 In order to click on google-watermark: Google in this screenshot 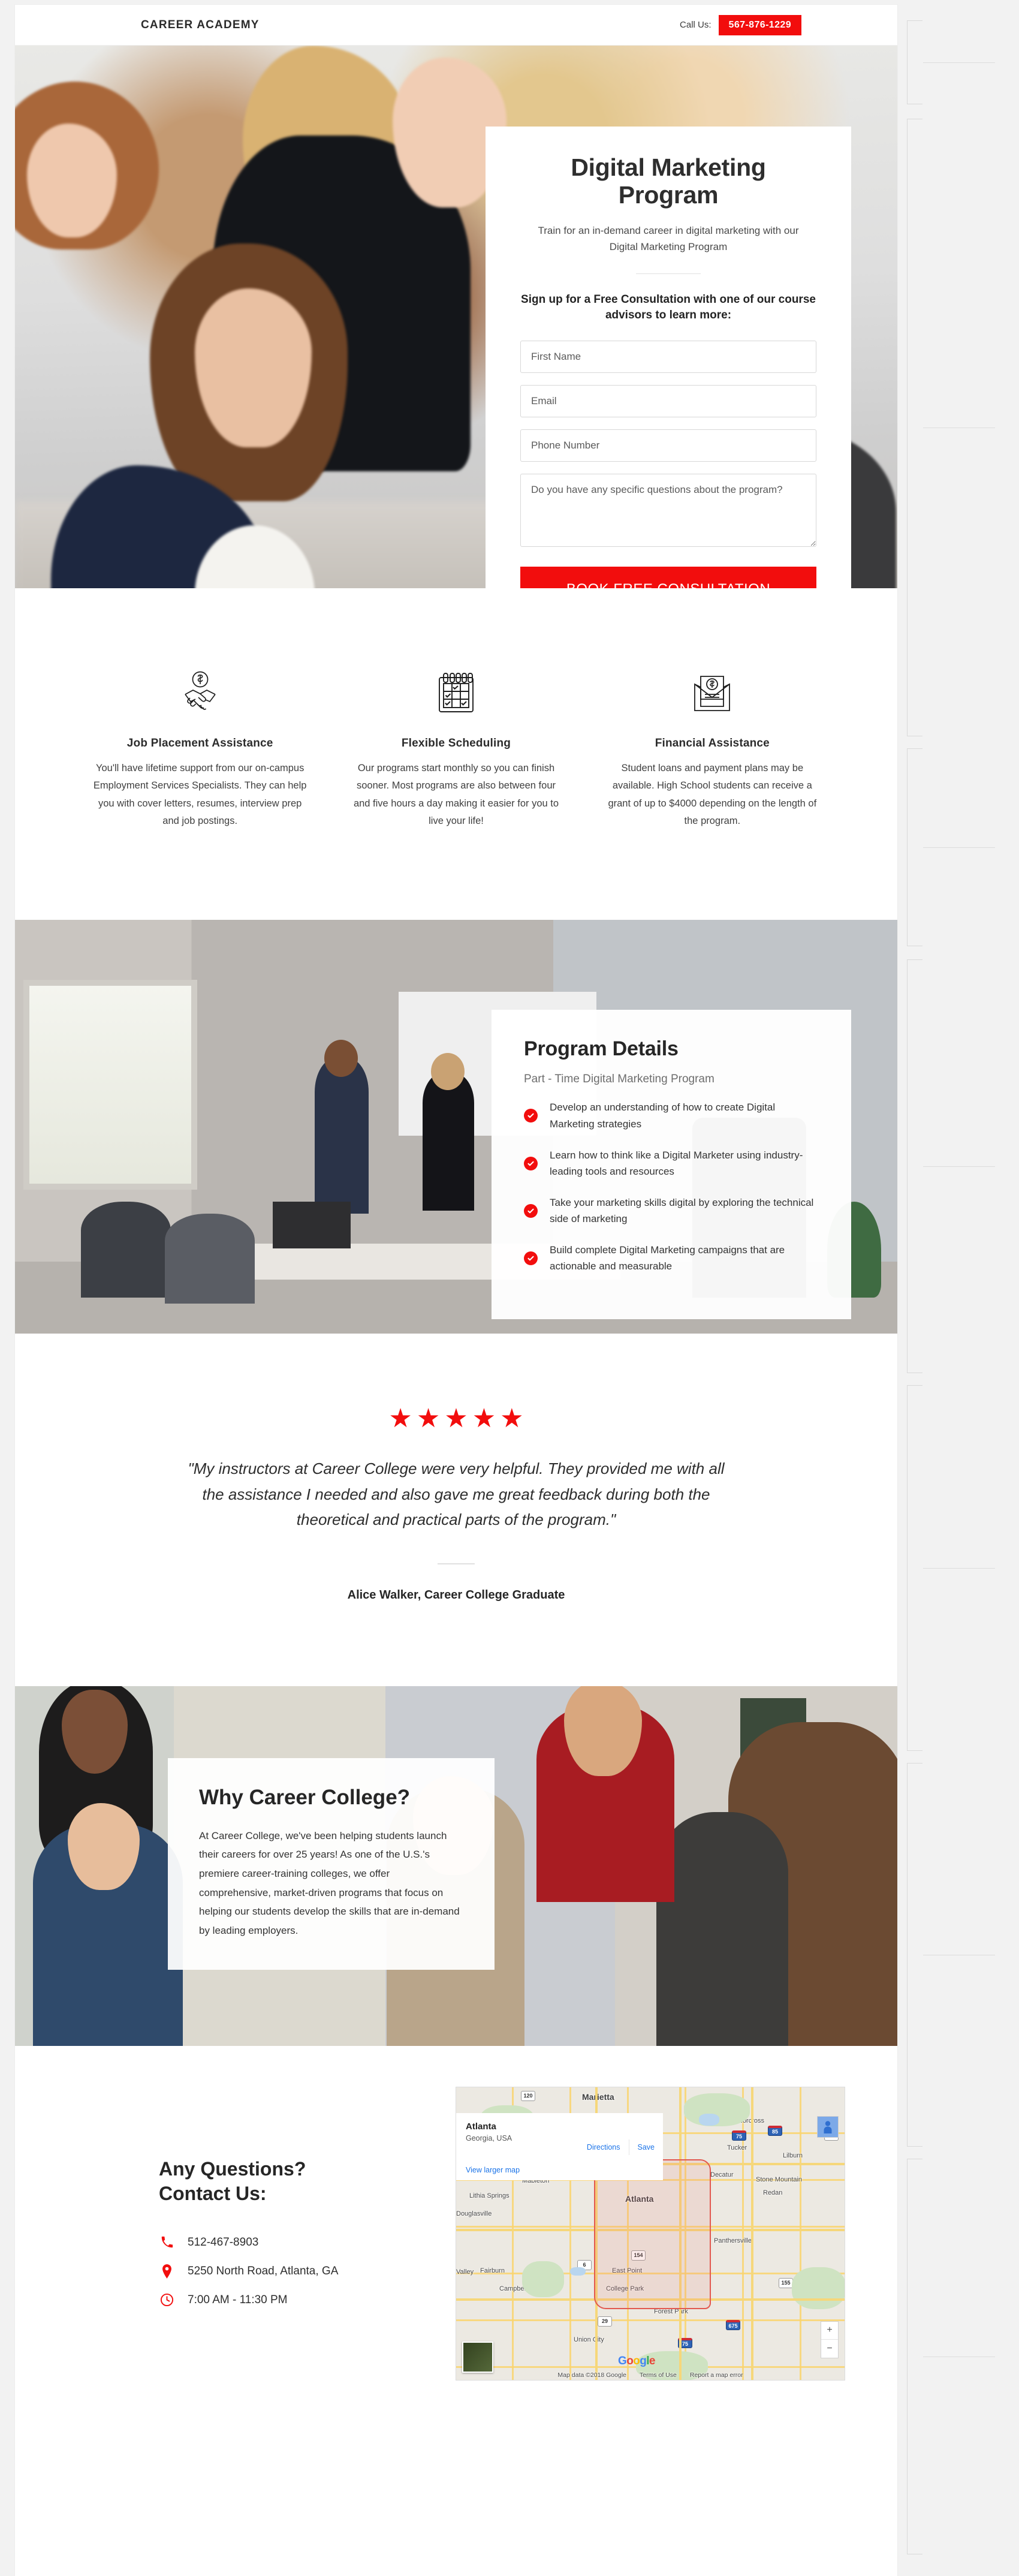, I will do `click(636, 2360)`.